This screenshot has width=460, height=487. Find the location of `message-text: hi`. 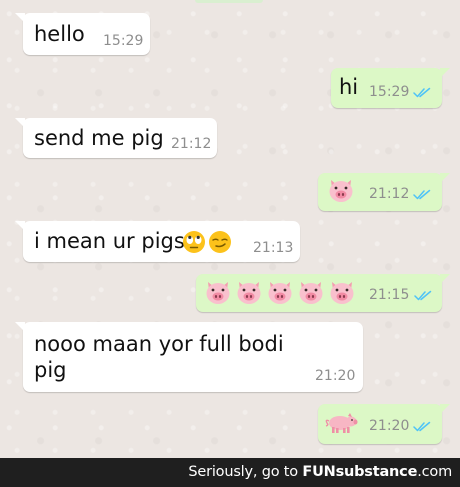

message-text: hi is located at coordinates (349, 87).